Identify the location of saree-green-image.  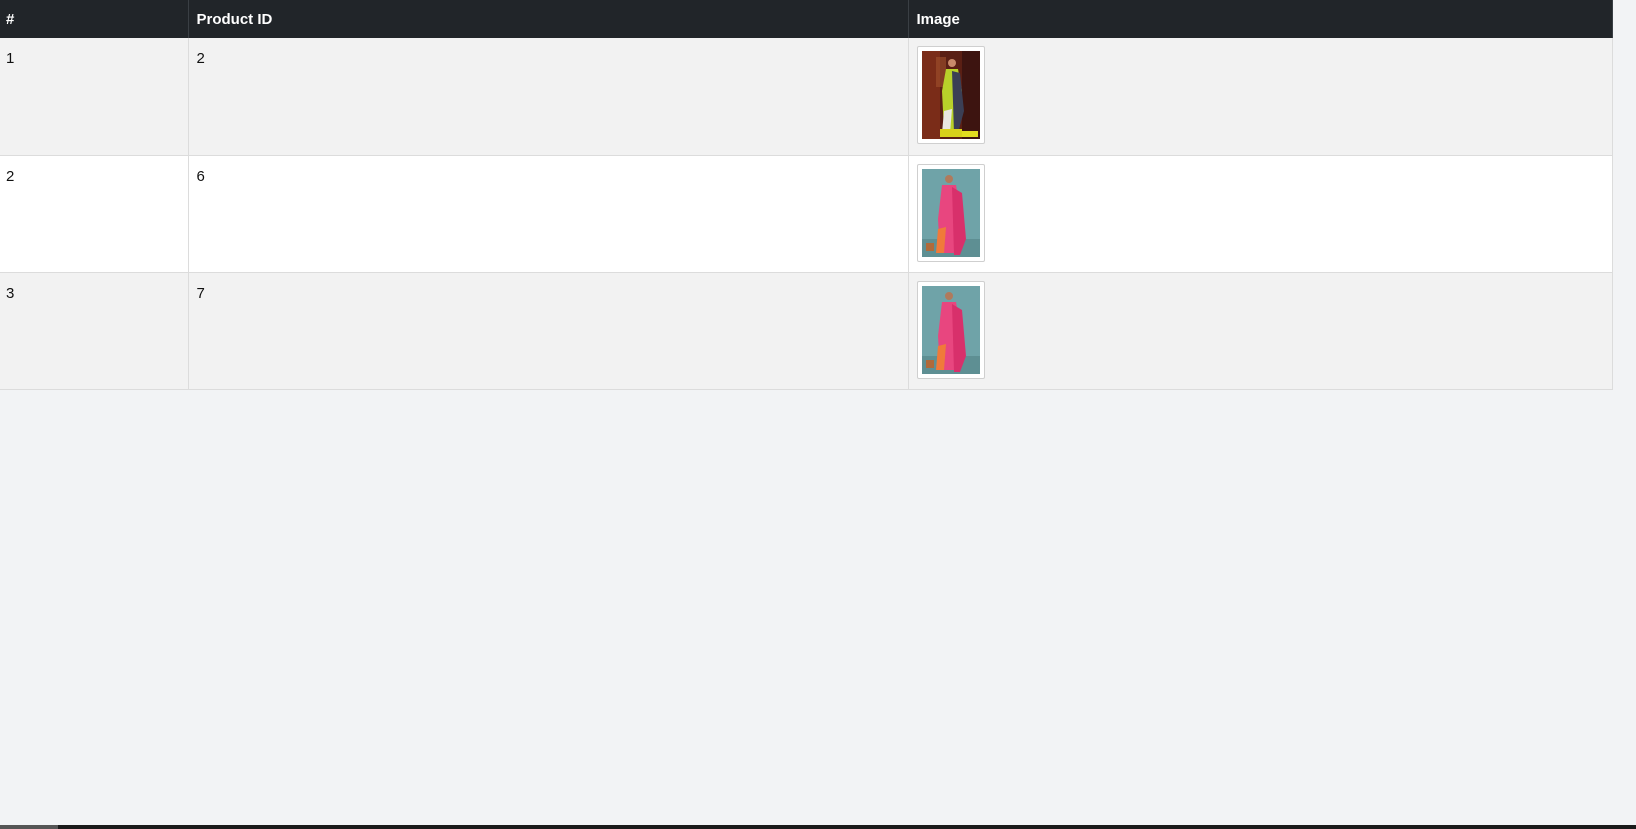
(950, 95).